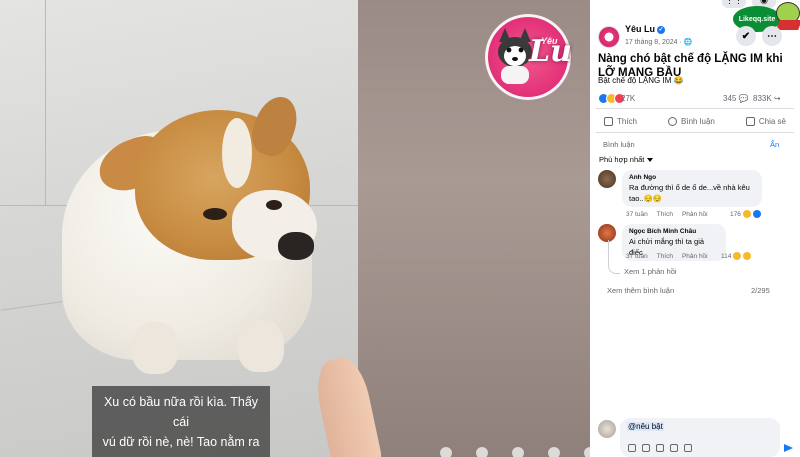 The image size is (800, 457). What do you see at coordinates (296, 246) in the screenshot?
I see `dog-nose` at bounding box center [296, 246].